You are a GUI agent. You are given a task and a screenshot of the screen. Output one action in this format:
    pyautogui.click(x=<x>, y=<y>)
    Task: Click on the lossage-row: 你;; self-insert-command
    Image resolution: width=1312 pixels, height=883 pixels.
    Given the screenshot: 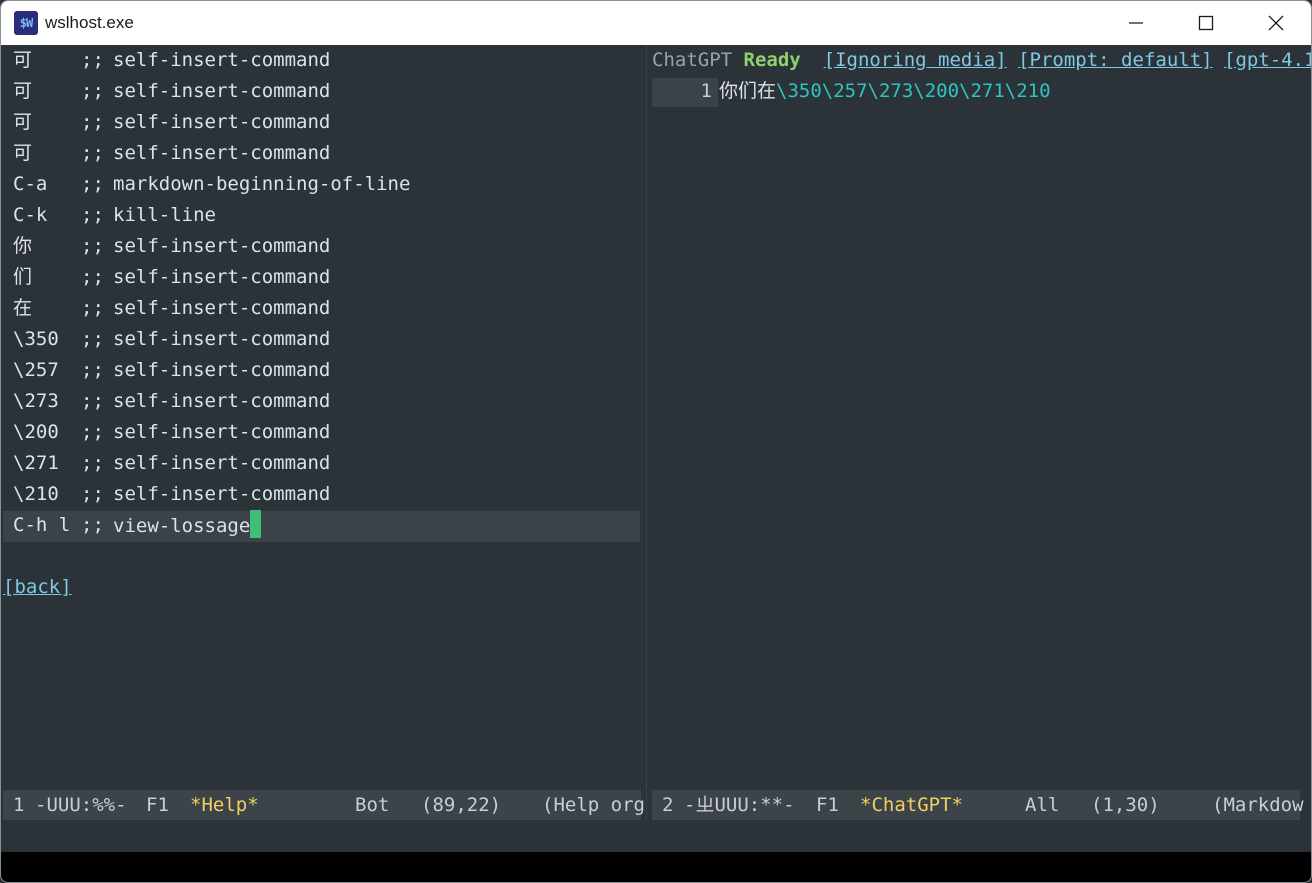 What is the action you would take?
    pyautogui.click(x=321, y=246)
    